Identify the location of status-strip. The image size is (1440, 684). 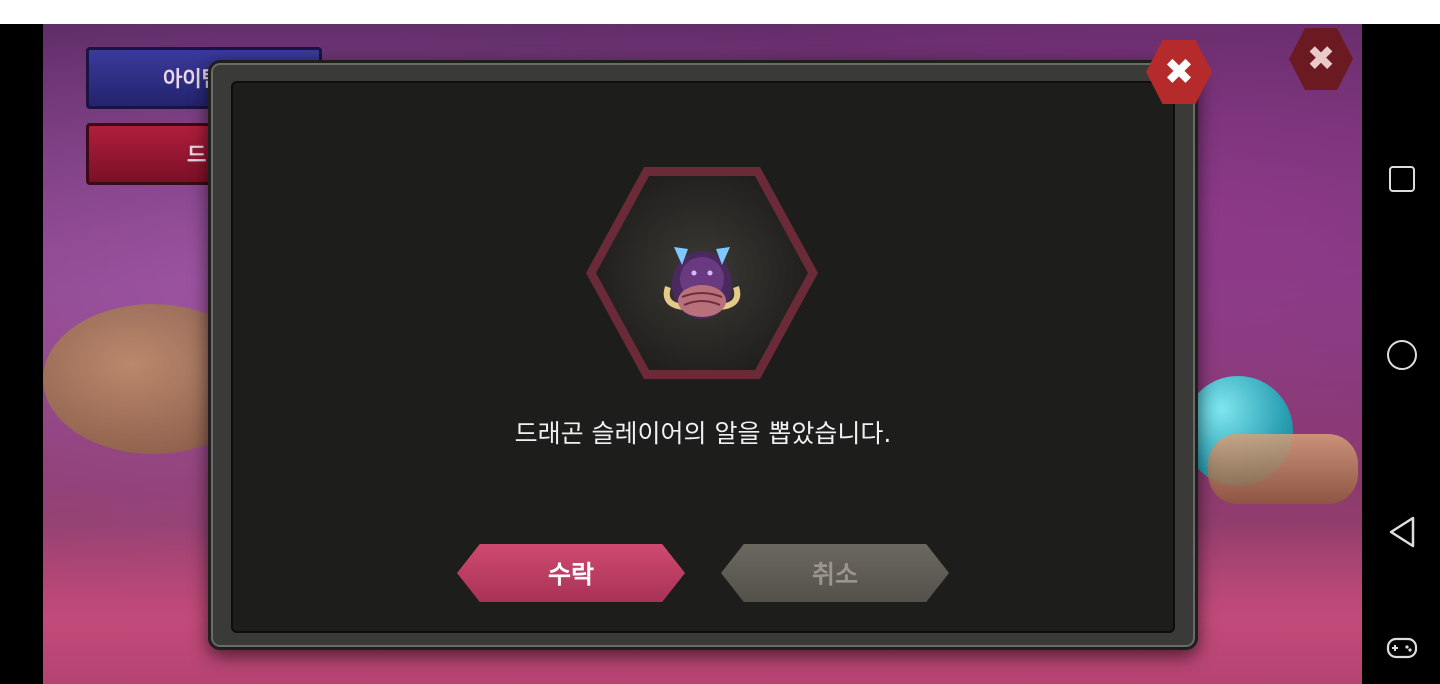
(720, 12).